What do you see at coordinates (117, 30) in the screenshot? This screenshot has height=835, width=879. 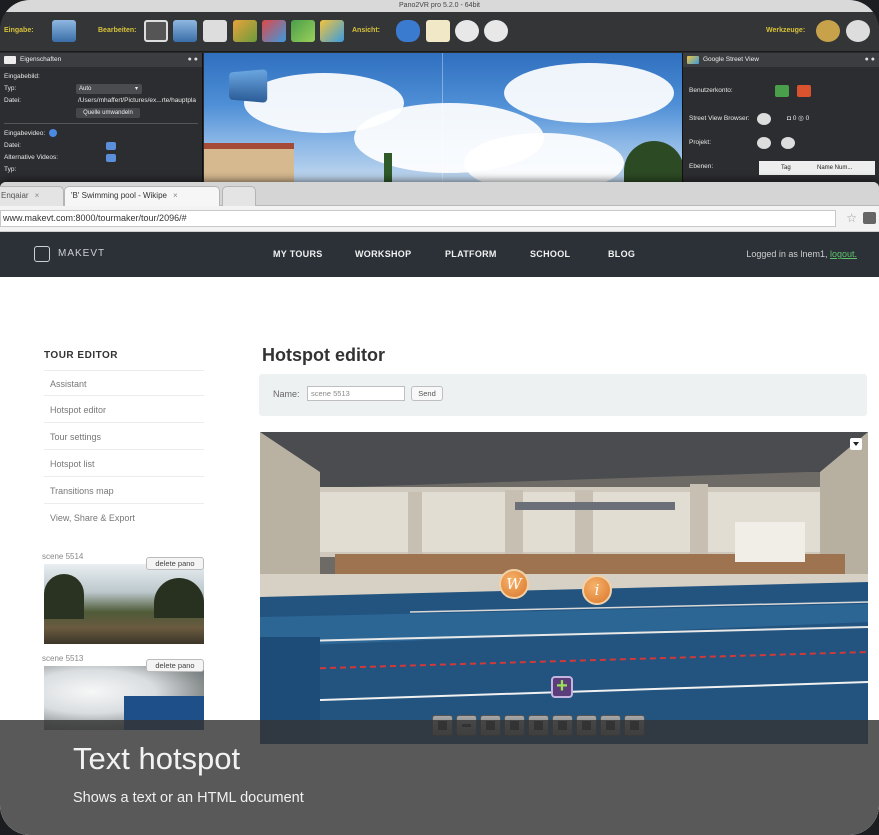 I see `bearbeiten-label: Bearbeiten:` at bounding box center [117, 30].